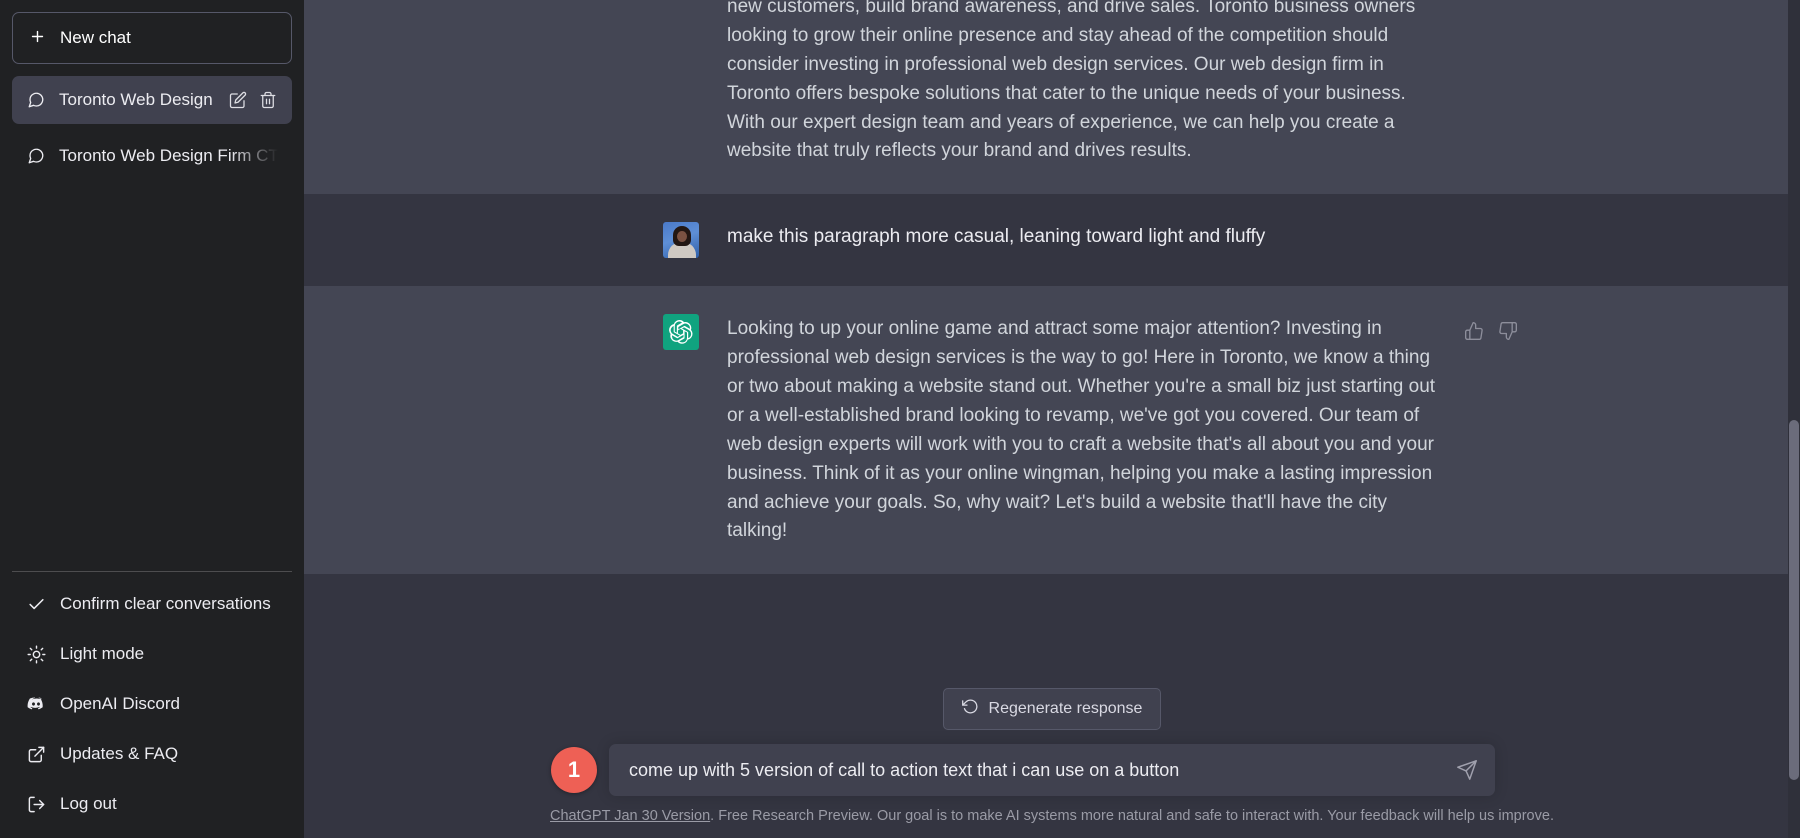 This screenshot has height=838, width=1800. I want to click on logout-icon, so click(36, 804).